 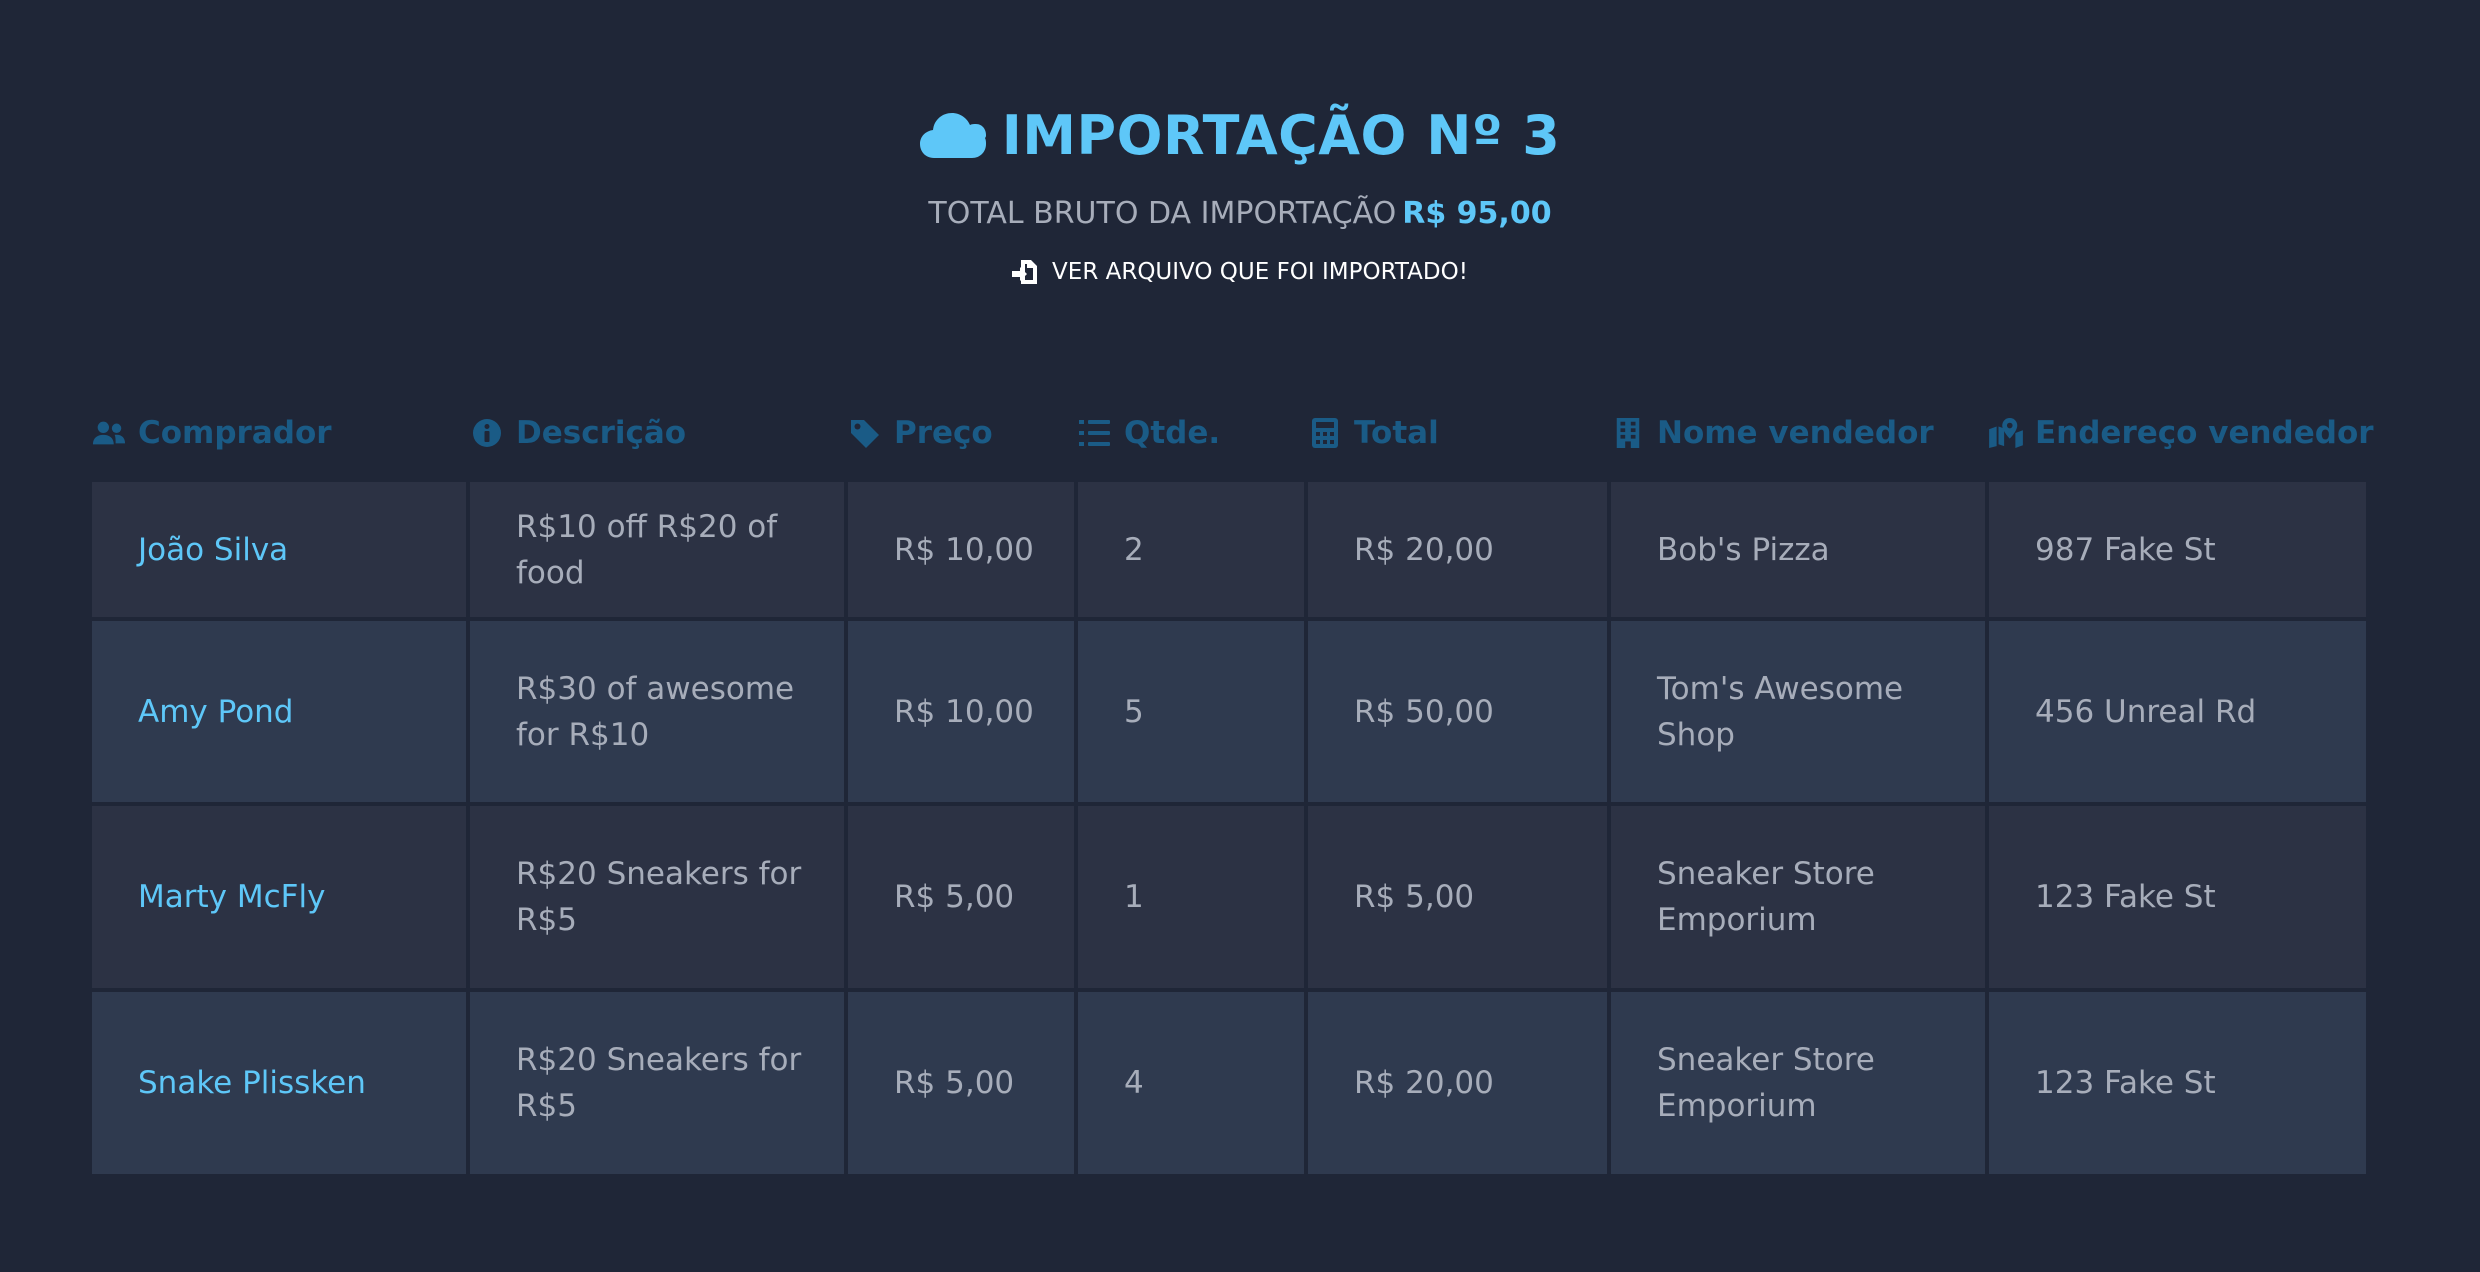 I want to click on cell-qtde: 5, so click(x=1193, y=713).